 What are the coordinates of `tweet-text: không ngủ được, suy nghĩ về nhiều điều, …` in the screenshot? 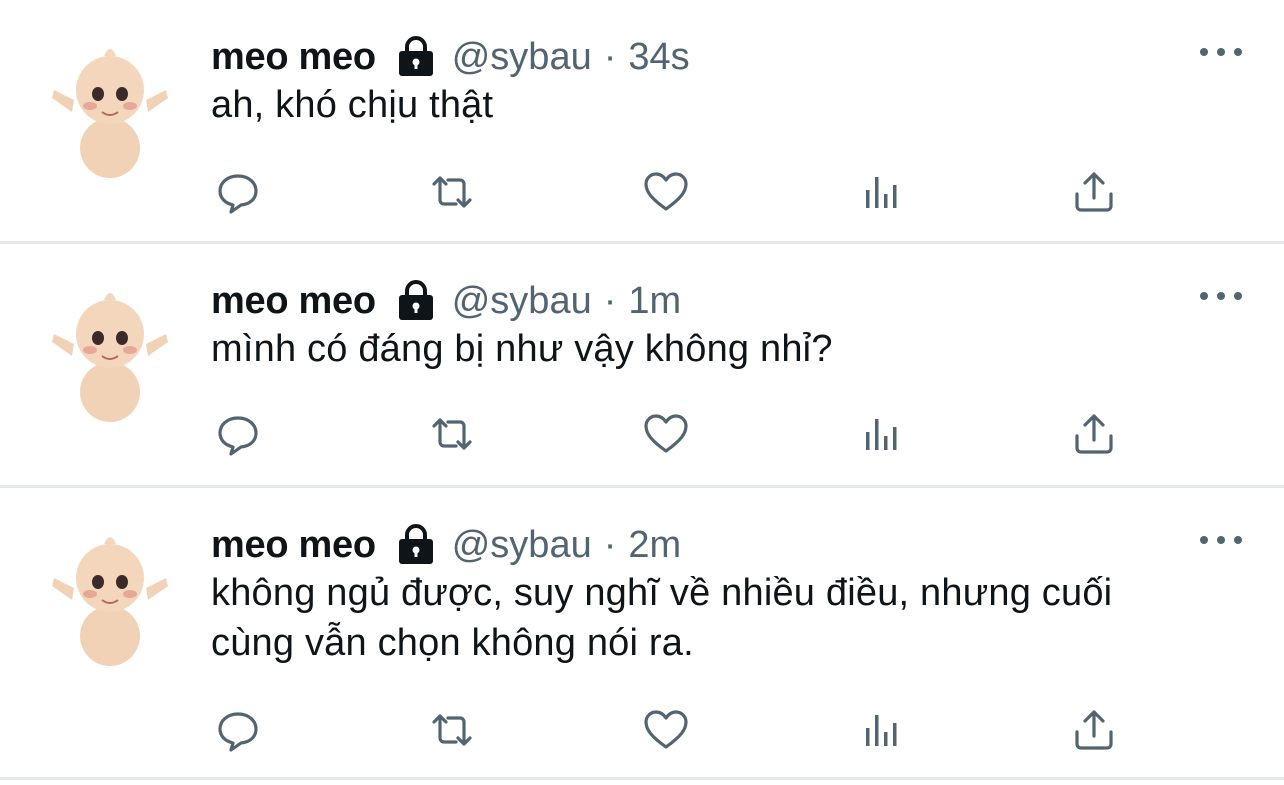 It's located at (736, 618).